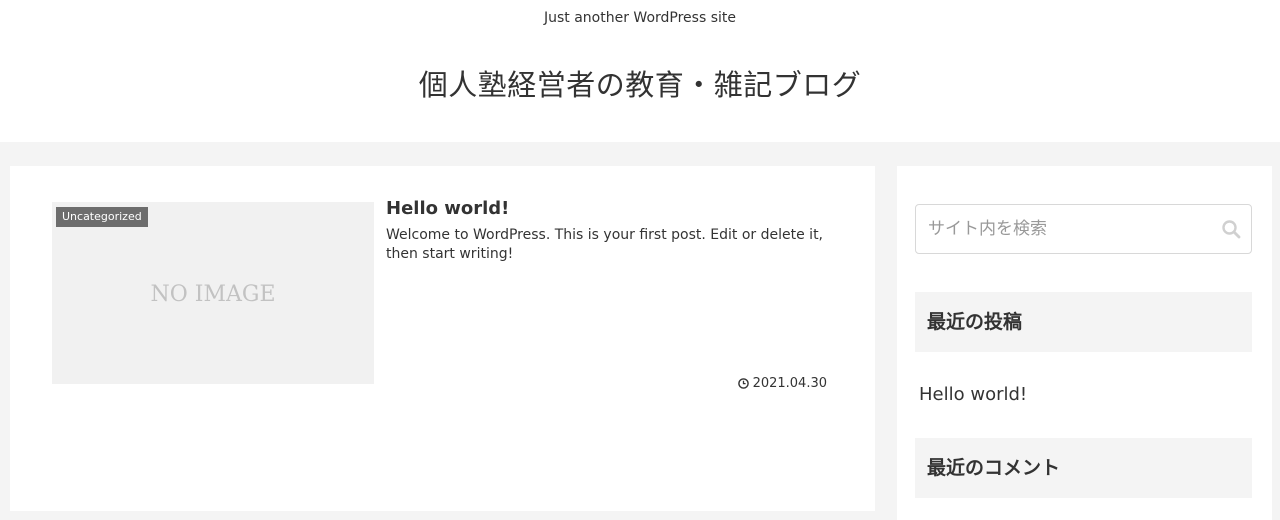  I want to click on recent-post-link: Hello world!, so click(973, 394).